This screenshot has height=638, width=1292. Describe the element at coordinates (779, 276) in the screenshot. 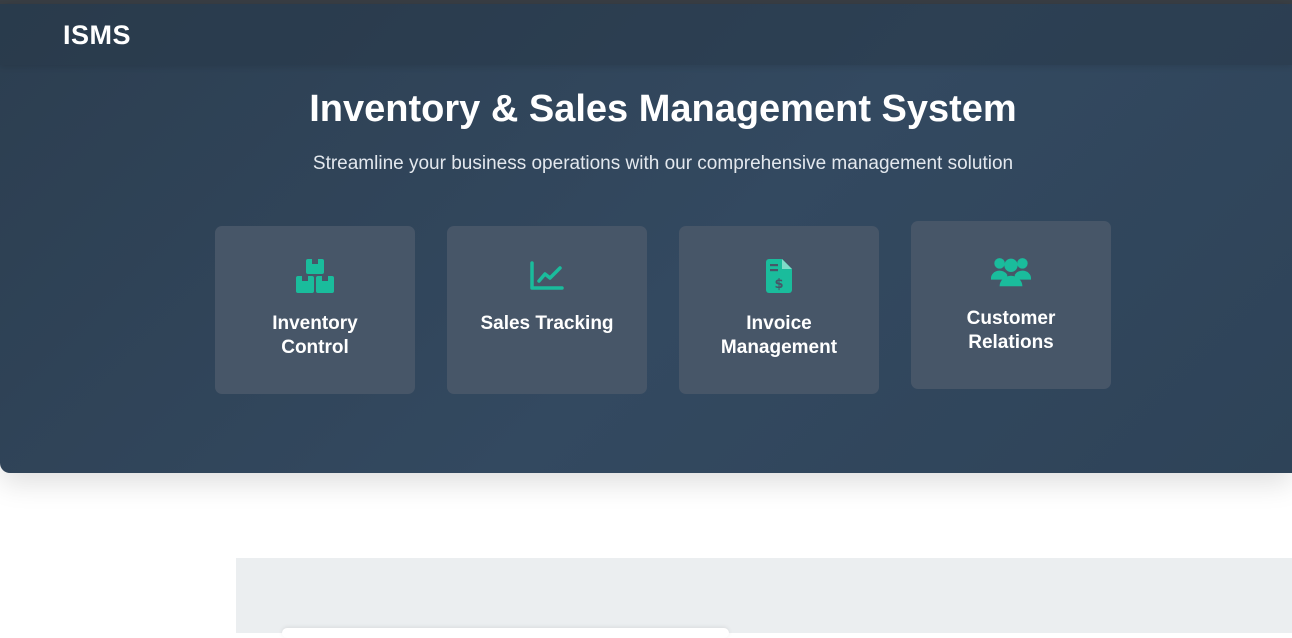

I see `invoice-dollar-icon: $` at that location.